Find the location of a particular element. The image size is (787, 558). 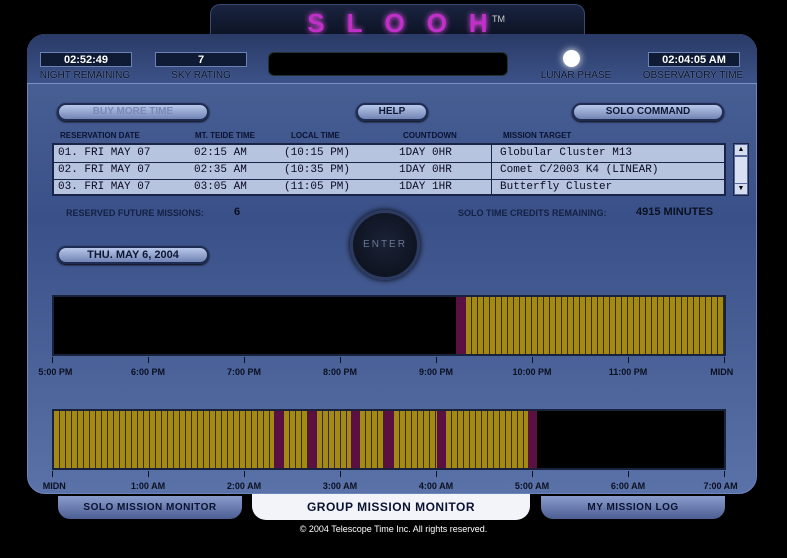

evening-tick-label: 9:00 PM is located at coordinates (436, 372).